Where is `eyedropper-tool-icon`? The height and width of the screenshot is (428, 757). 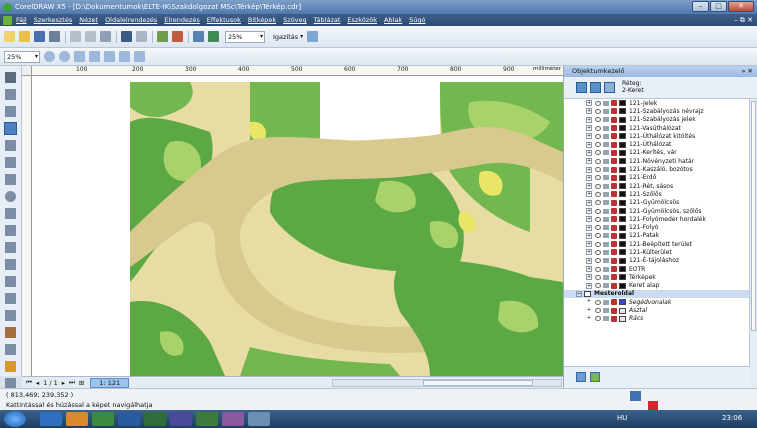
eyedropper-tool-icon is located at coordinates (10, 332).